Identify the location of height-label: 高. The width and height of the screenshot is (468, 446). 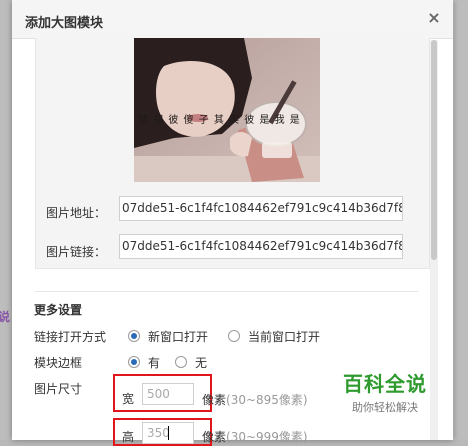
(128, 437).